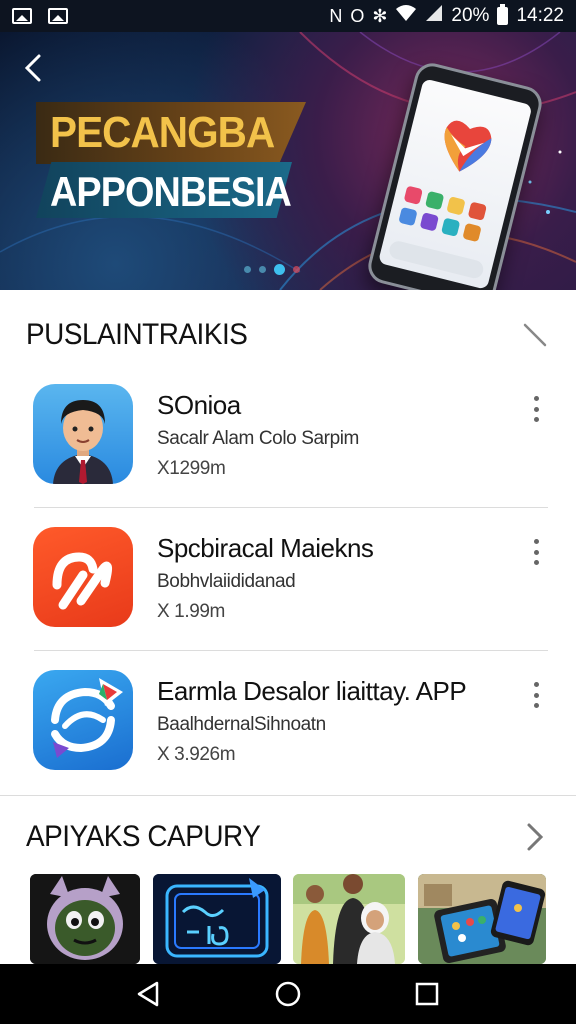  Describe the element at coordinates (83, 577) in the screenshot. I see `red-link-logo-icon` at that location.